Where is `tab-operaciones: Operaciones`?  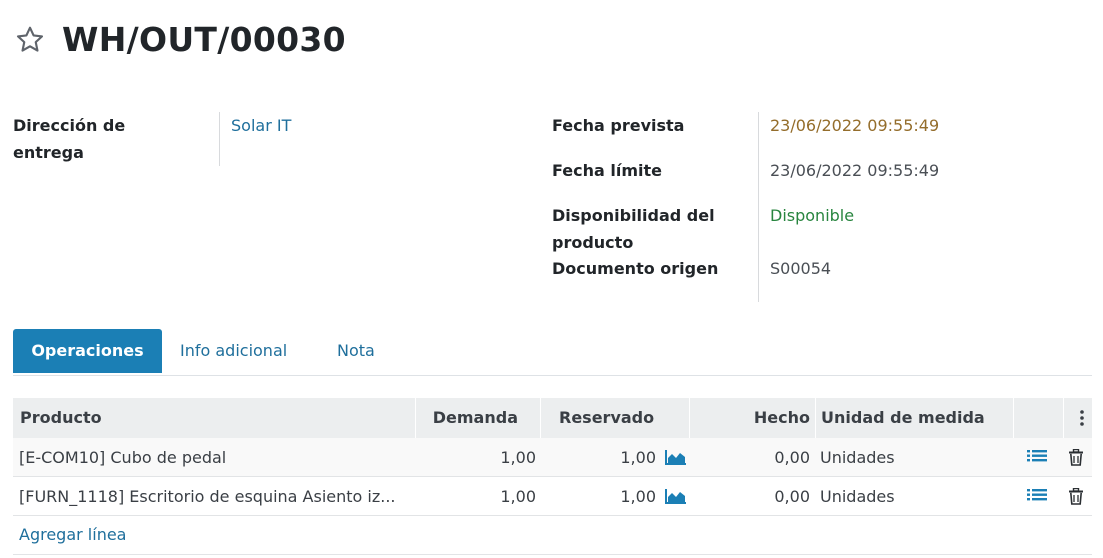 tab-operaciones: Operaciones is located at coordinates (87, 351).